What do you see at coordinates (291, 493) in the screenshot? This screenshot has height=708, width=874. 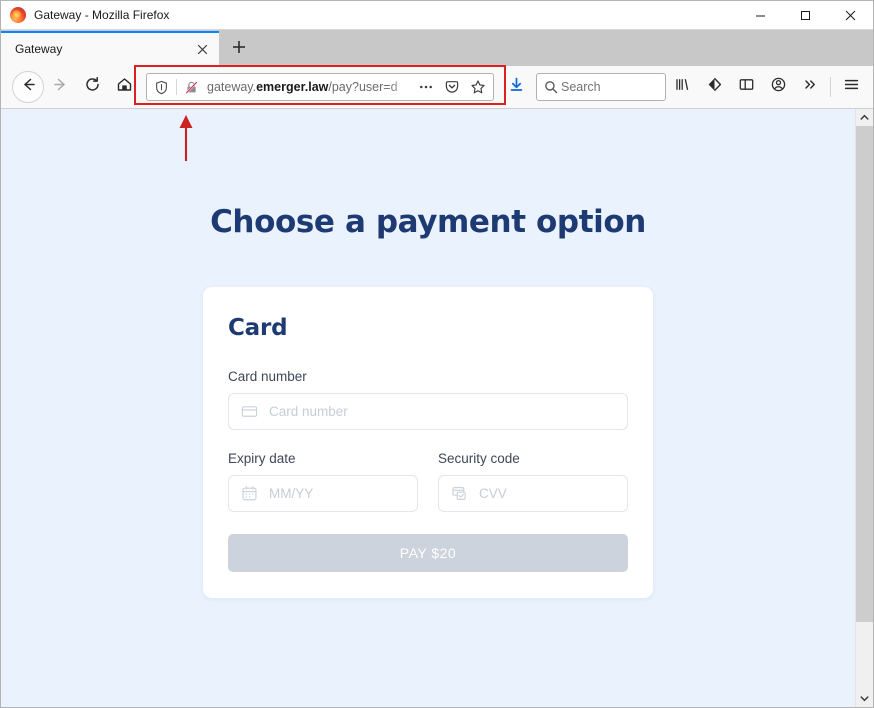 I see `expiry-date-placeholder: MM/YY` at bounding box center [291, 493].